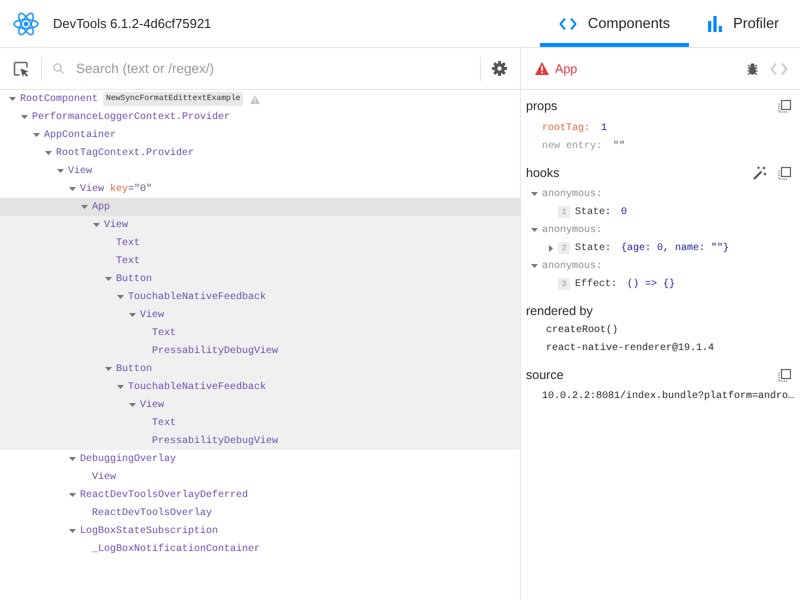 This screenshot has height=600, width=800. Describe the element at coordinates (26, 24) in the screenshot. I see `atom-icon` at that location.